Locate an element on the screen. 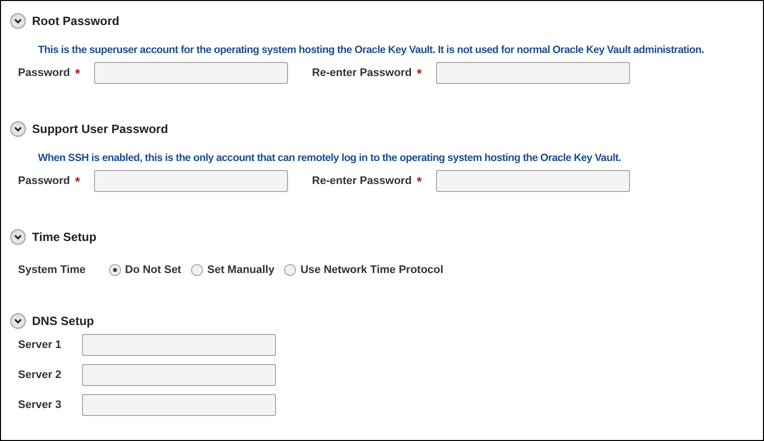 The image size is (764, 441). section-title: DNS Setup is located at coordinates (63, 321).